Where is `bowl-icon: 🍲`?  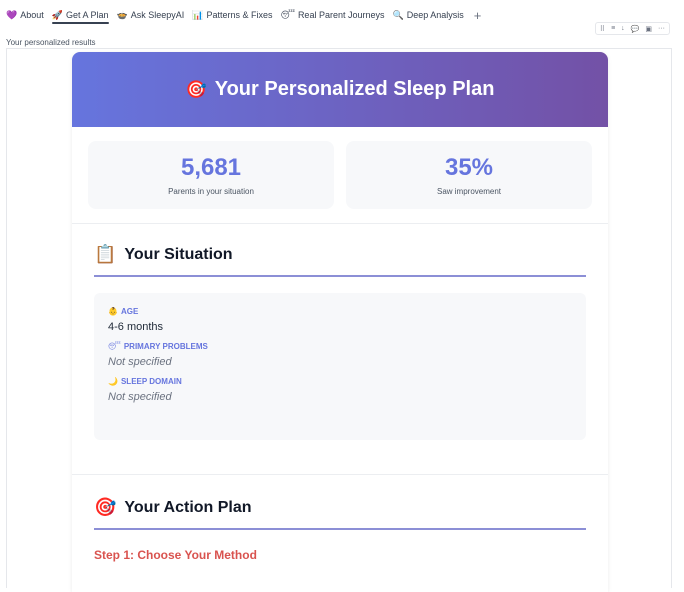 bowl-icon: 🍲 is located at coordinates (122, 14).